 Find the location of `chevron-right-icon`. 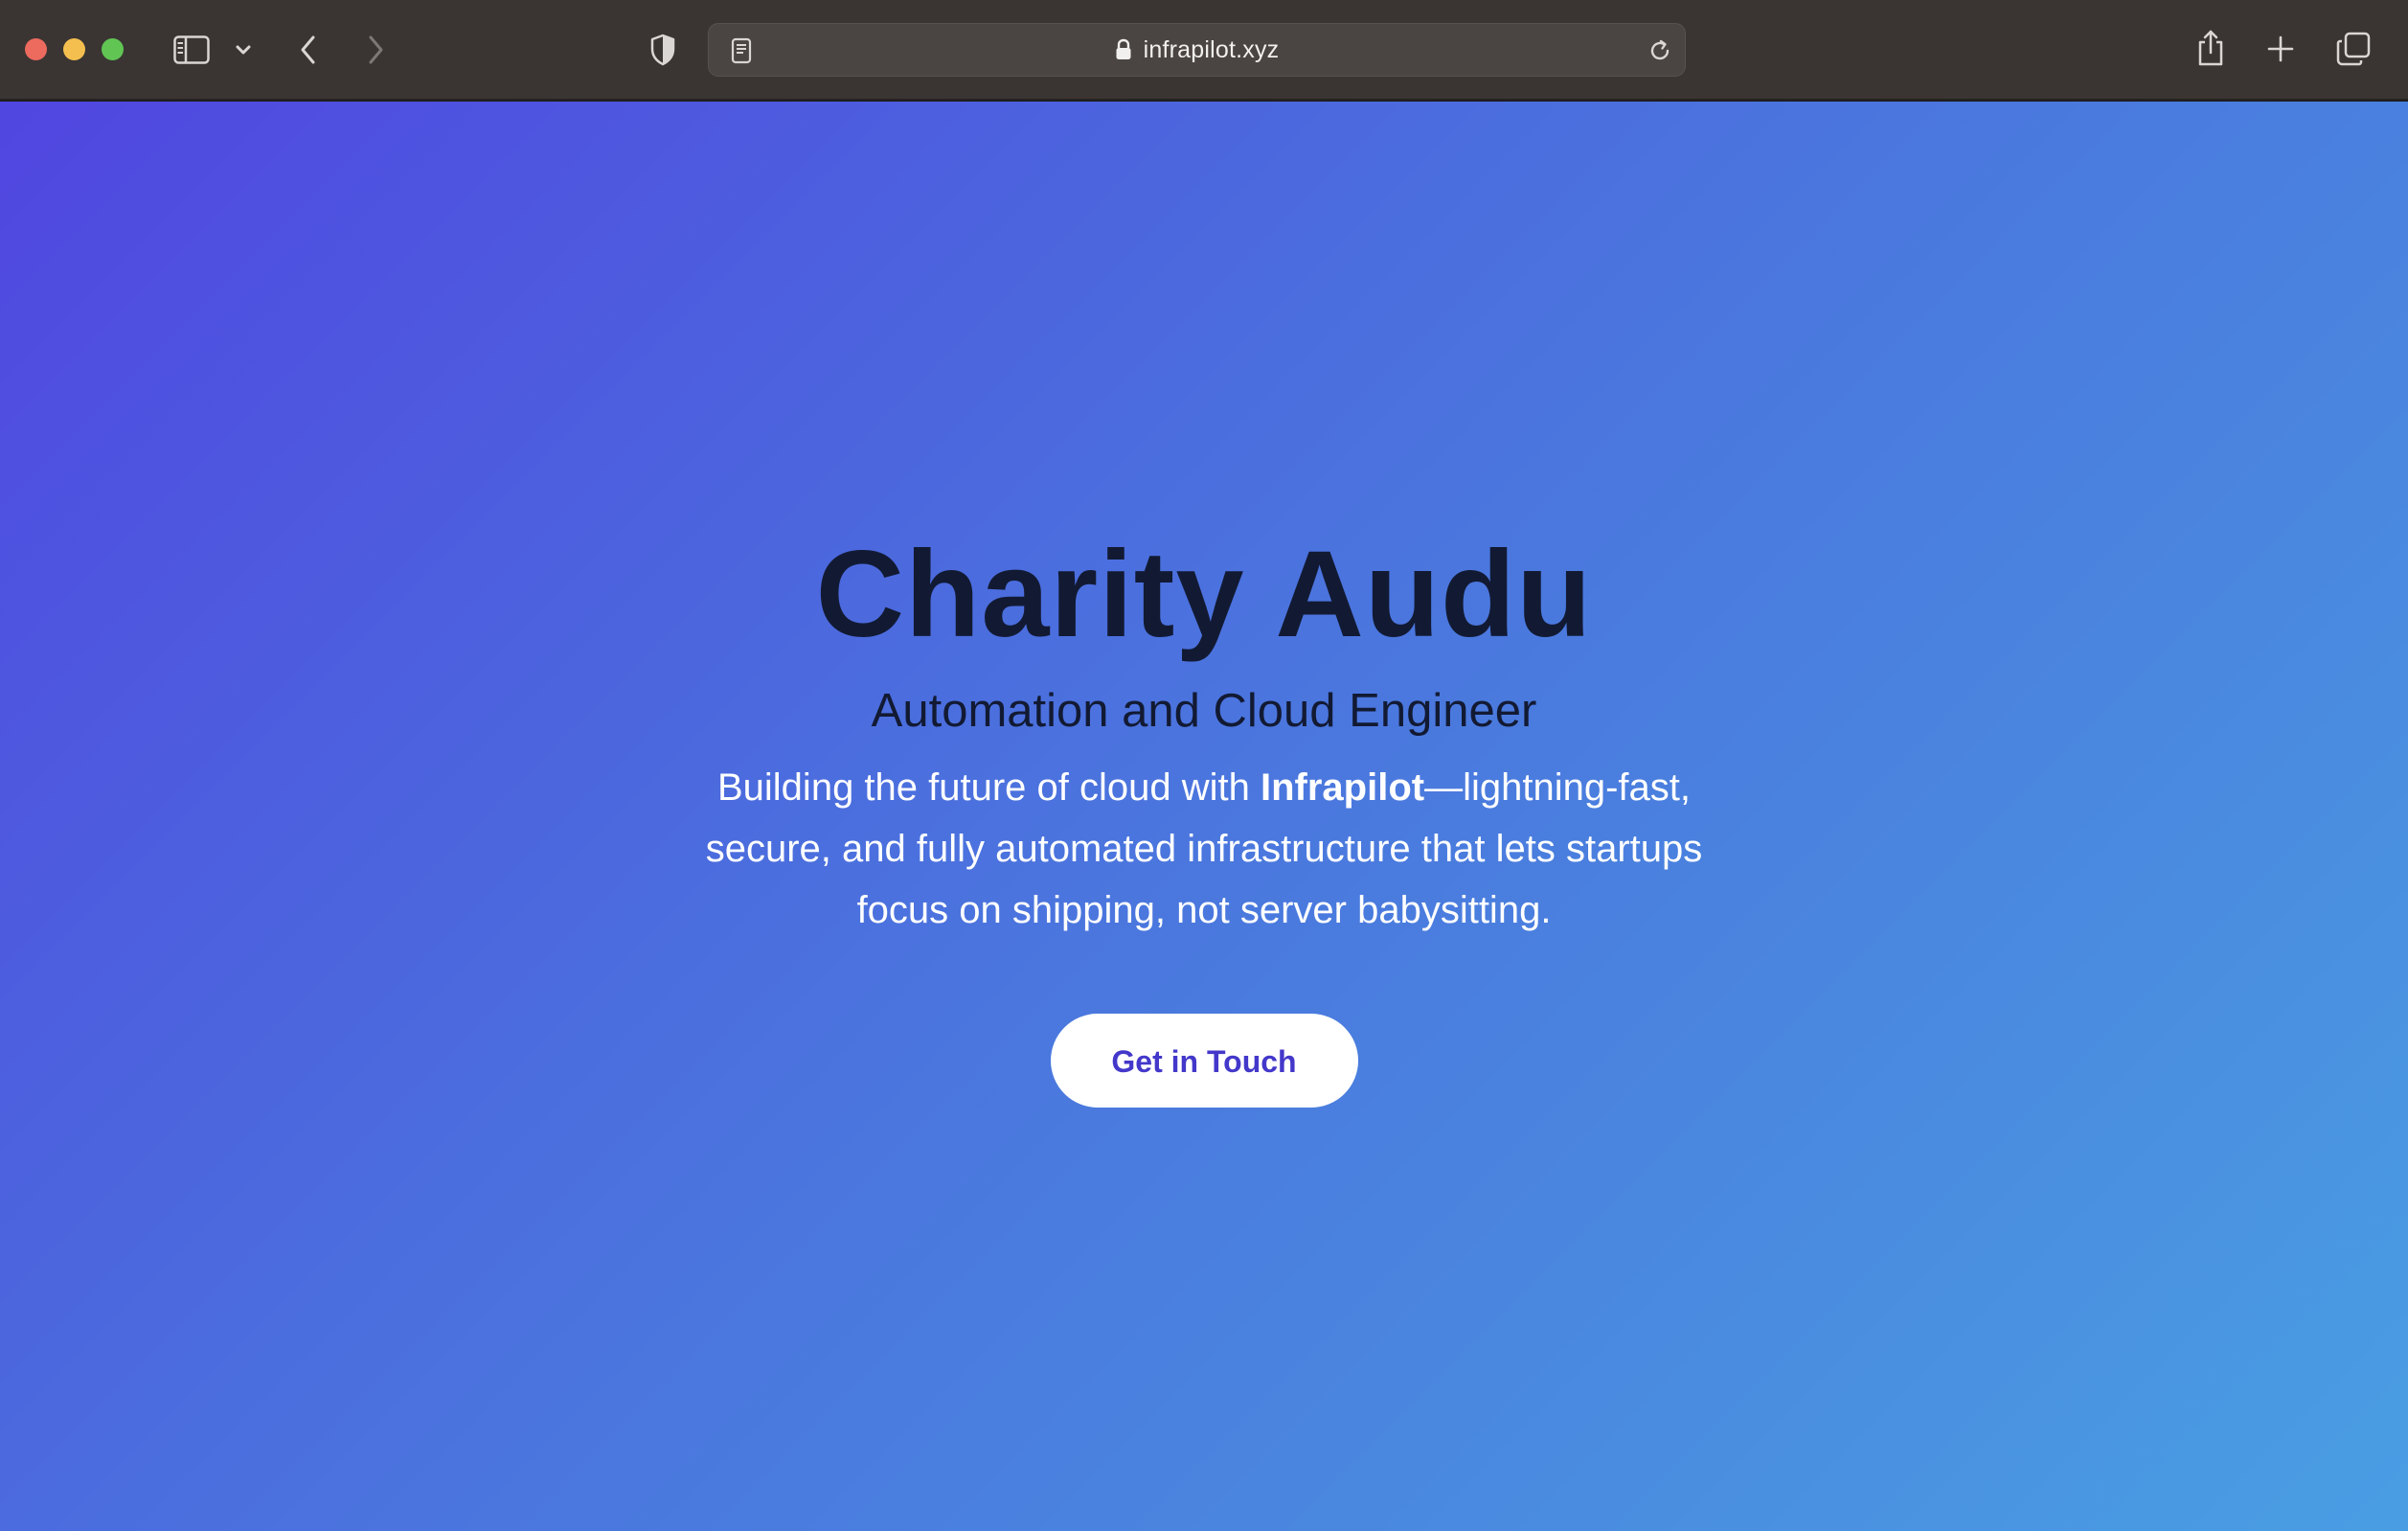

chevron-right-icon is located at coordinates (375, 50).